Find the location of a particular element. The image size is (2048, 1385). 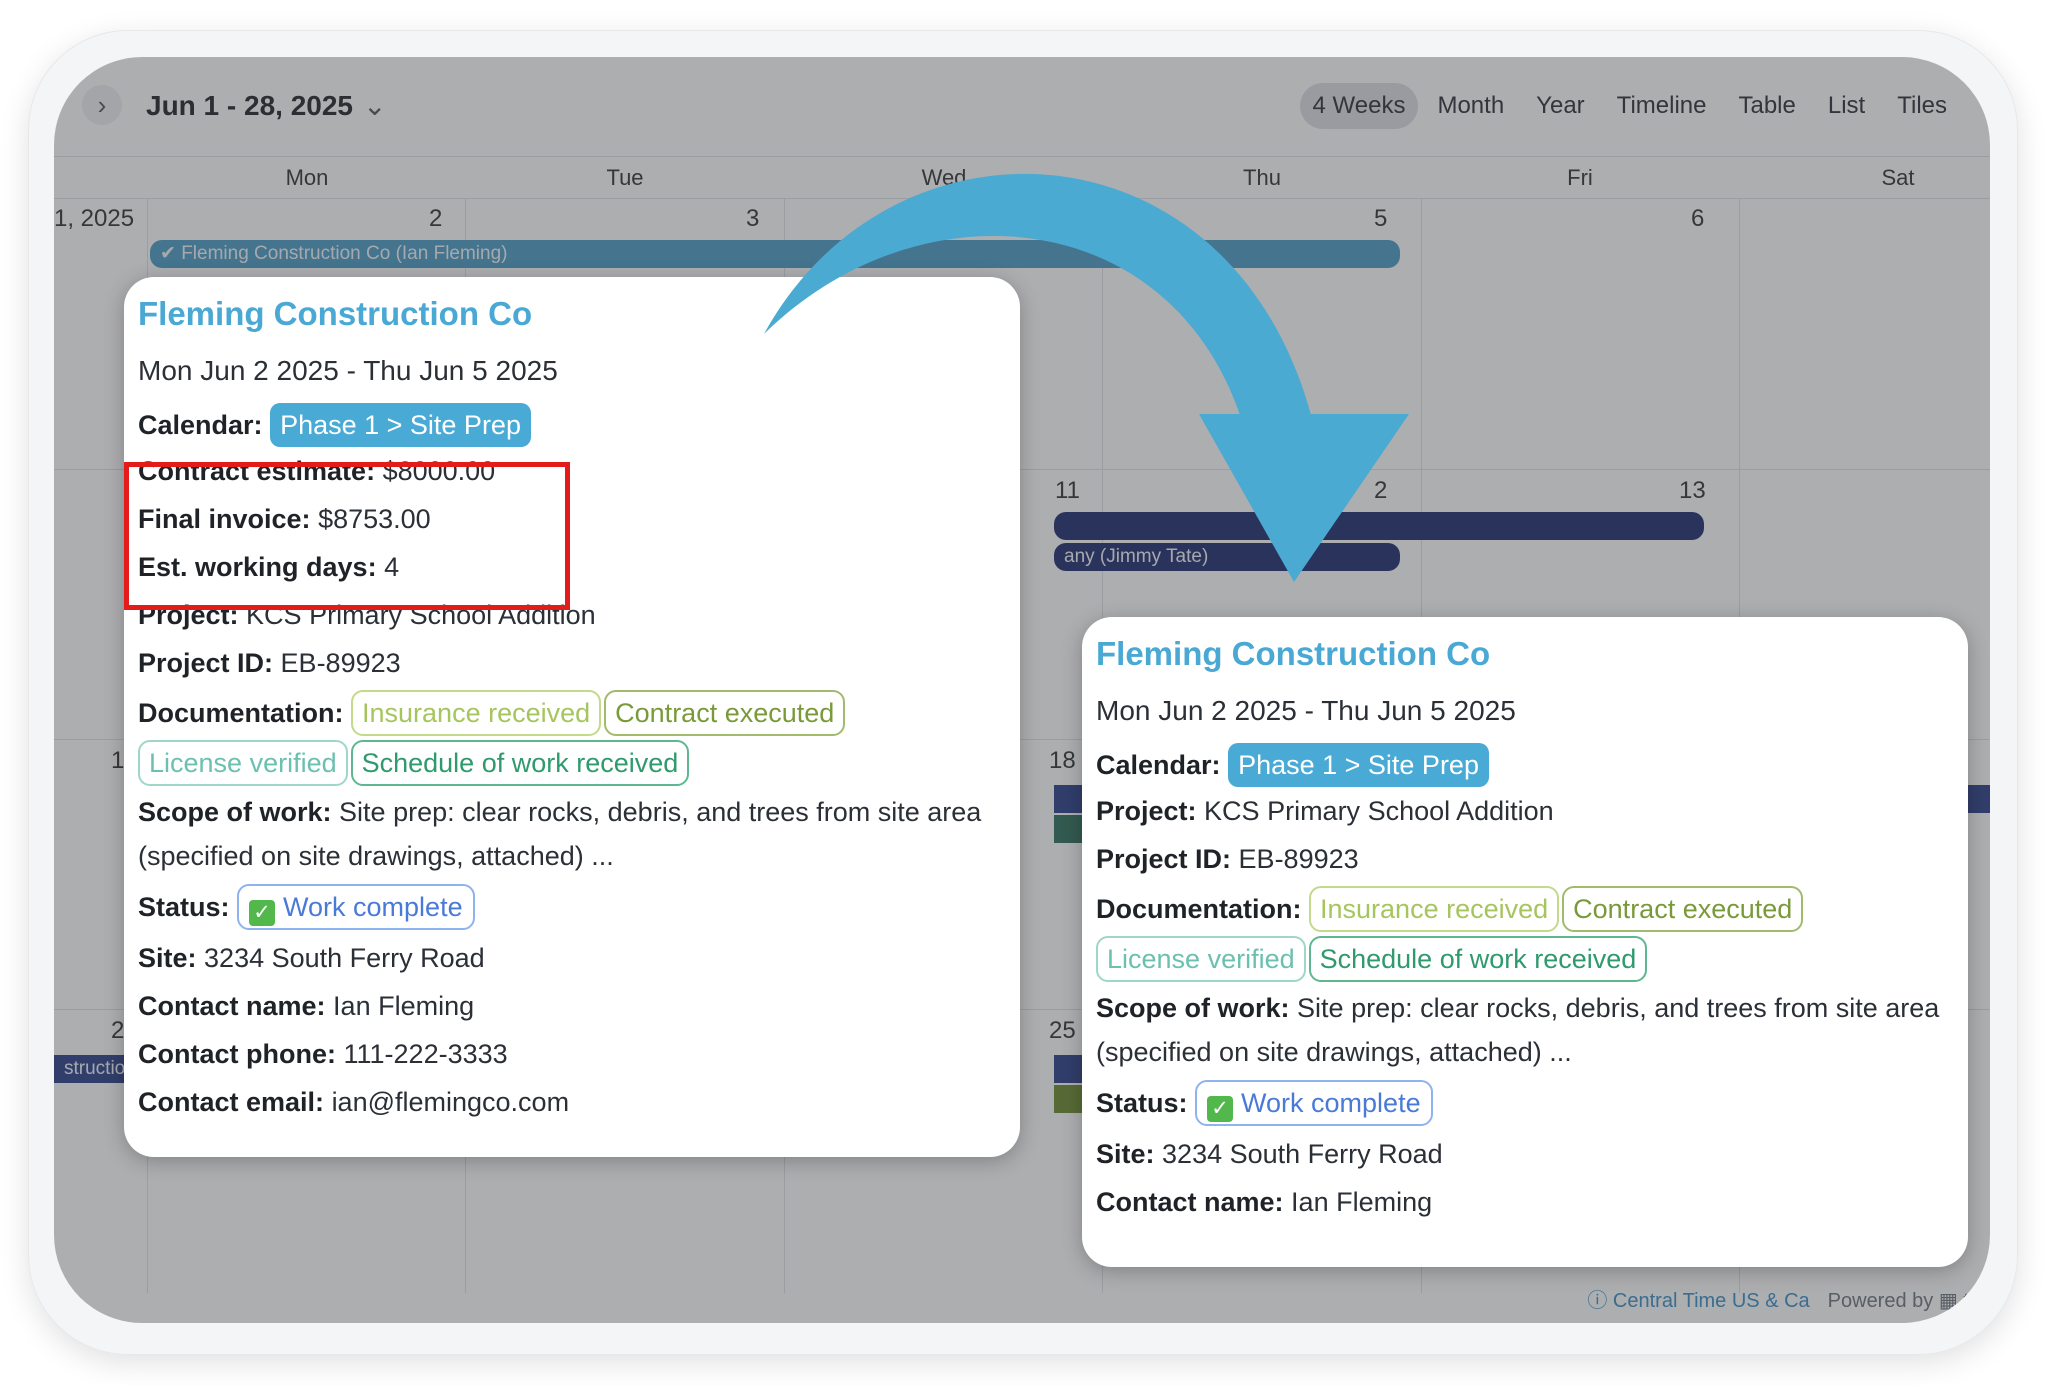

highlight-box is located at coordinates (347, 536).